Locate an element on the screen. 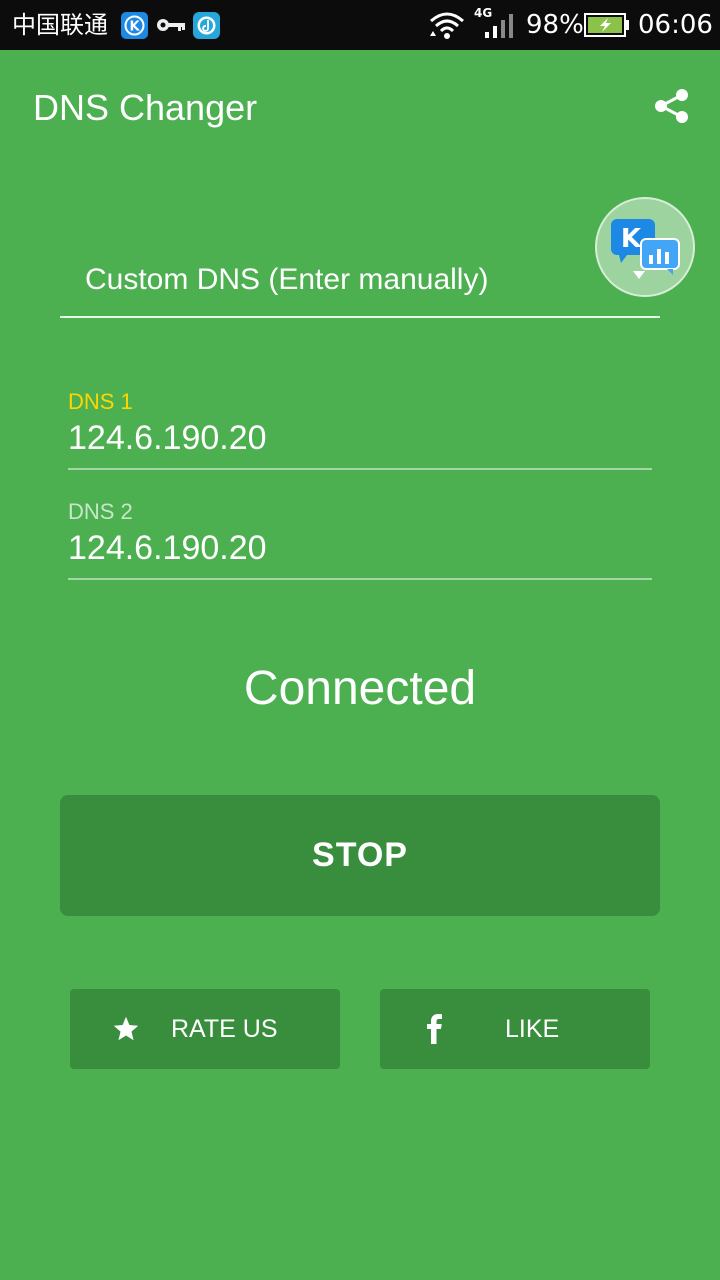 The height and width of the screenshot is (1280, 720). signal-icon is located at coordinates (499, 26).